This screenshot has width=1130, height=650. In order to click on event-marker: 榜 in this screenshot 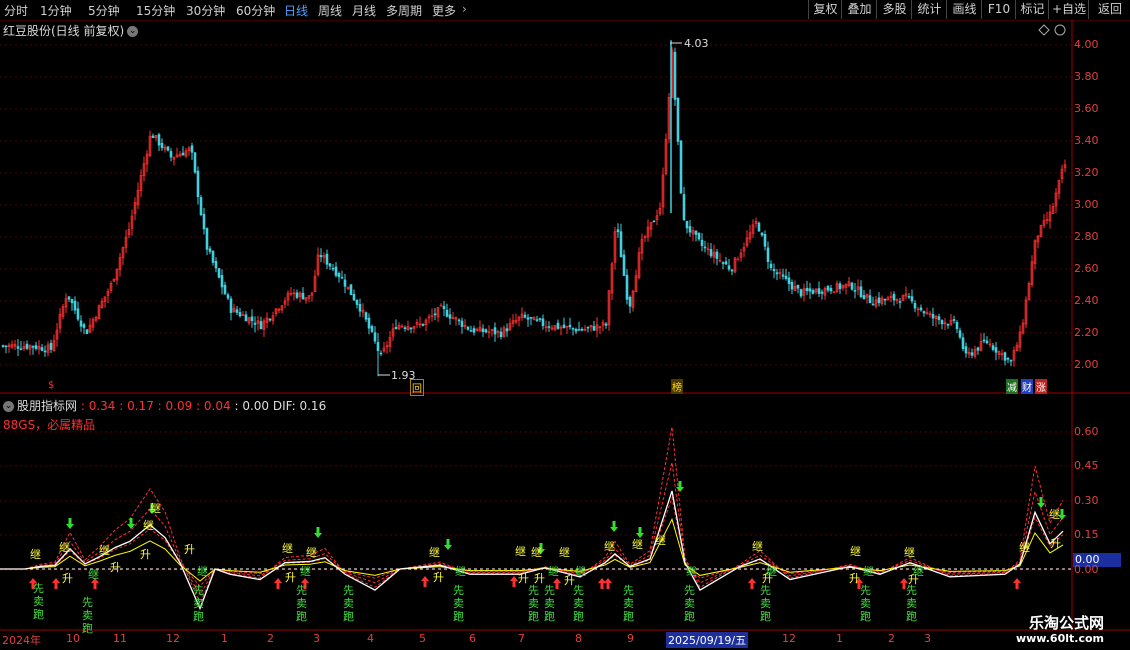, I will do `click(677, 386)`.